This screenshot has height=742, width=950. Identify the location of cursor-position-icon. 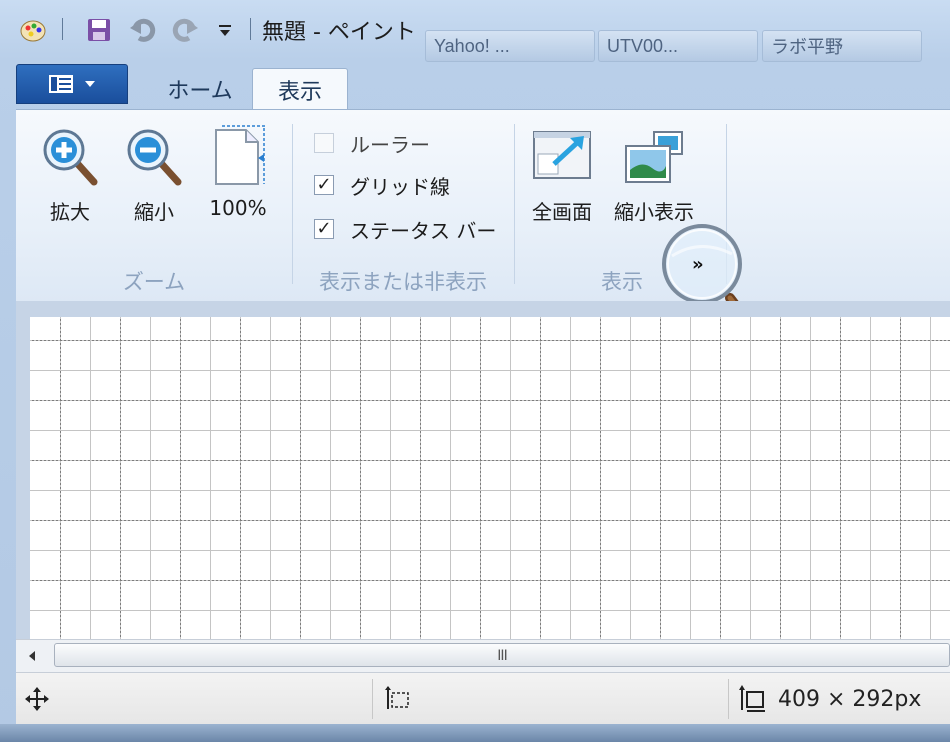
(37, 699).